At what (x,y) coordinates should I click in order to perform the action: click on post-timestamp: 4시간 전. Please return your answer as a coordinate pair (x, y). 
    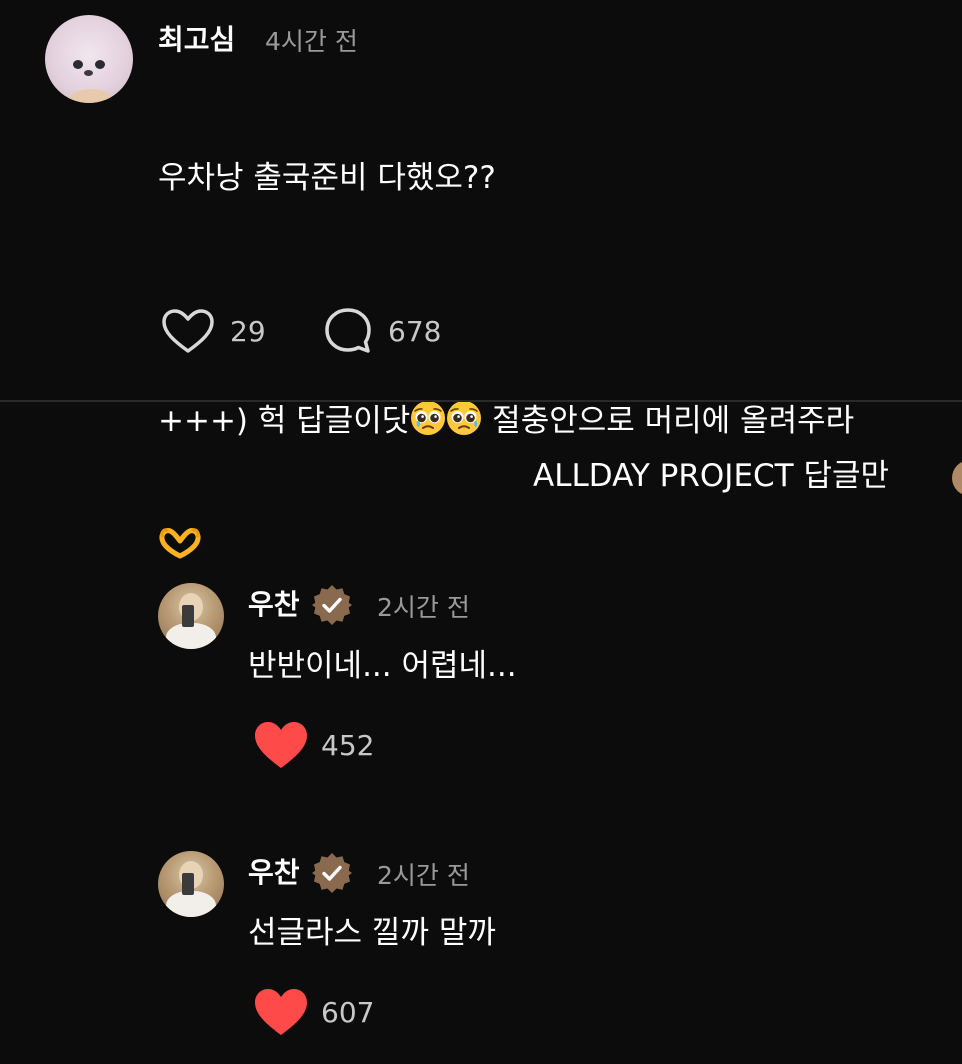
    Looking at the image, I should click on (311, 41).